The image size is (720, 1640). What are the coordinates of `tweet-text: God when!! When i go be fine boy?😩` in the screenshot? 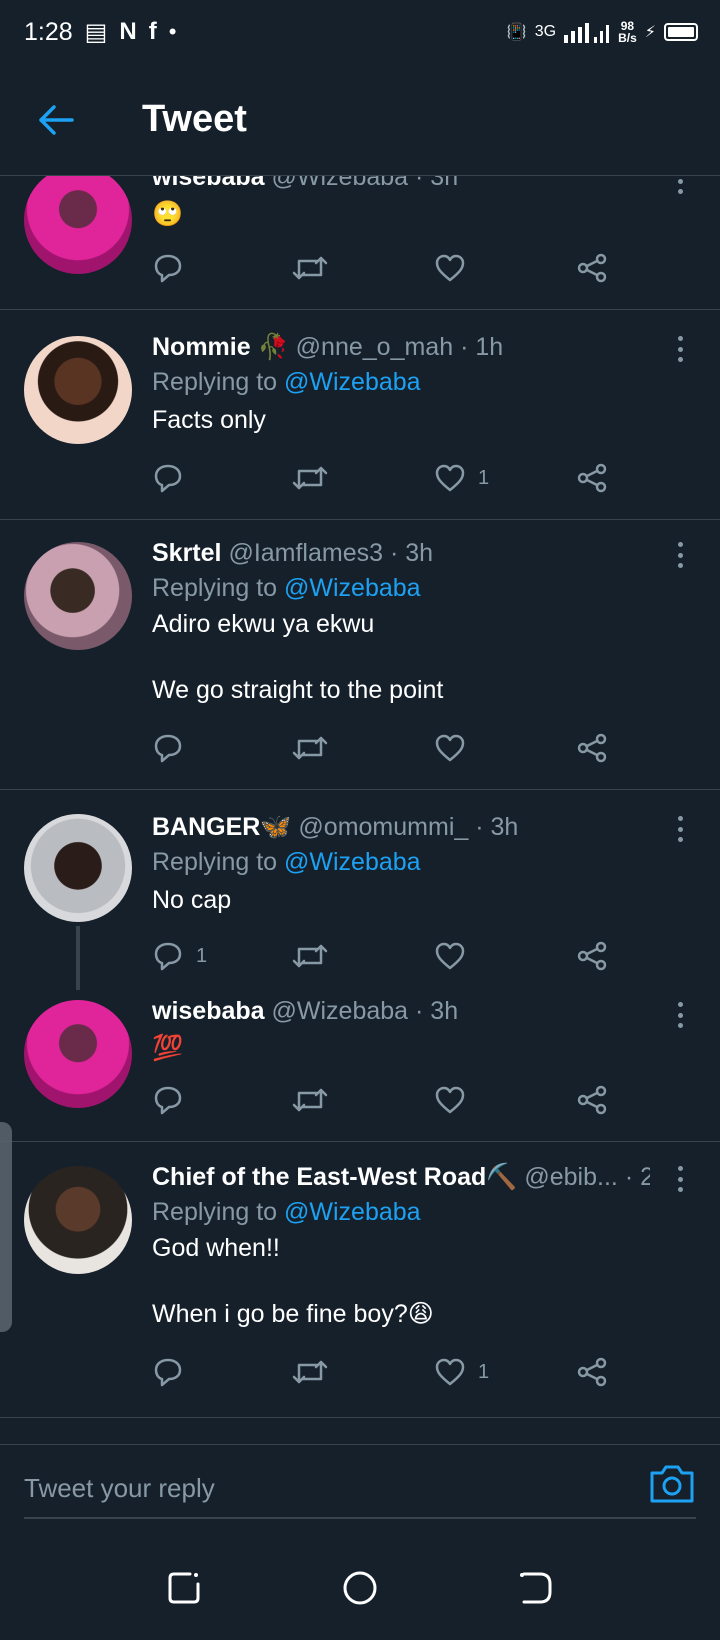 It's located at (293, 1281).